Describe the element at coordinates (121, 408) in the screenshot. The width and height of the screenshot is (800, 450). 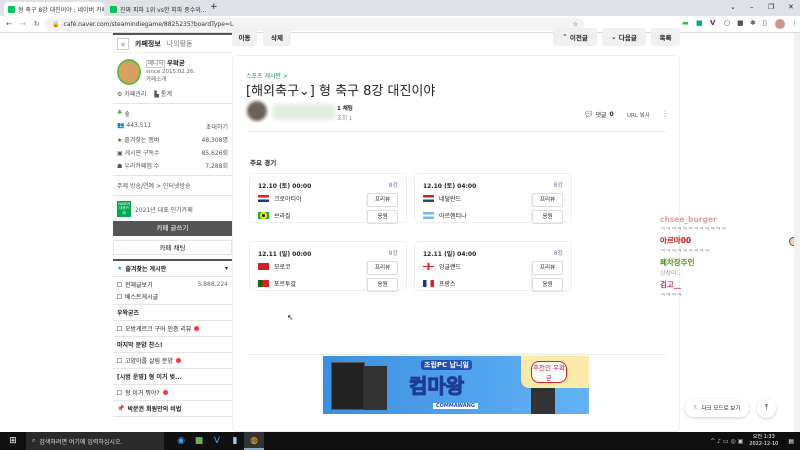
I see `pin-icon: 📌` at that location.